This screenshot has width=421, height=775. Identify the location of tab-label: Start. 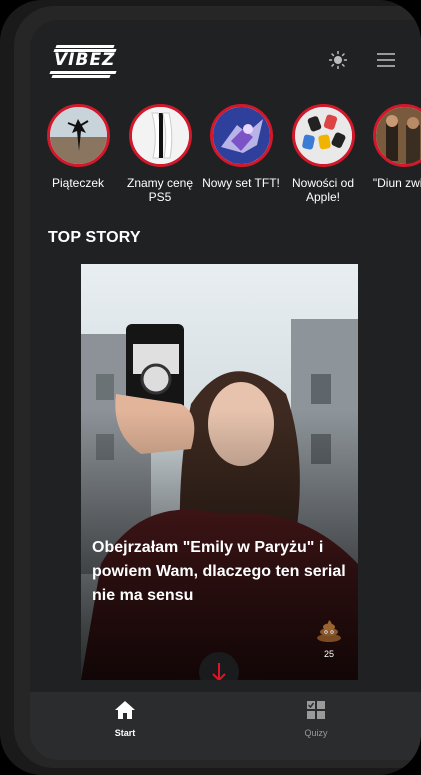
(125, 733).